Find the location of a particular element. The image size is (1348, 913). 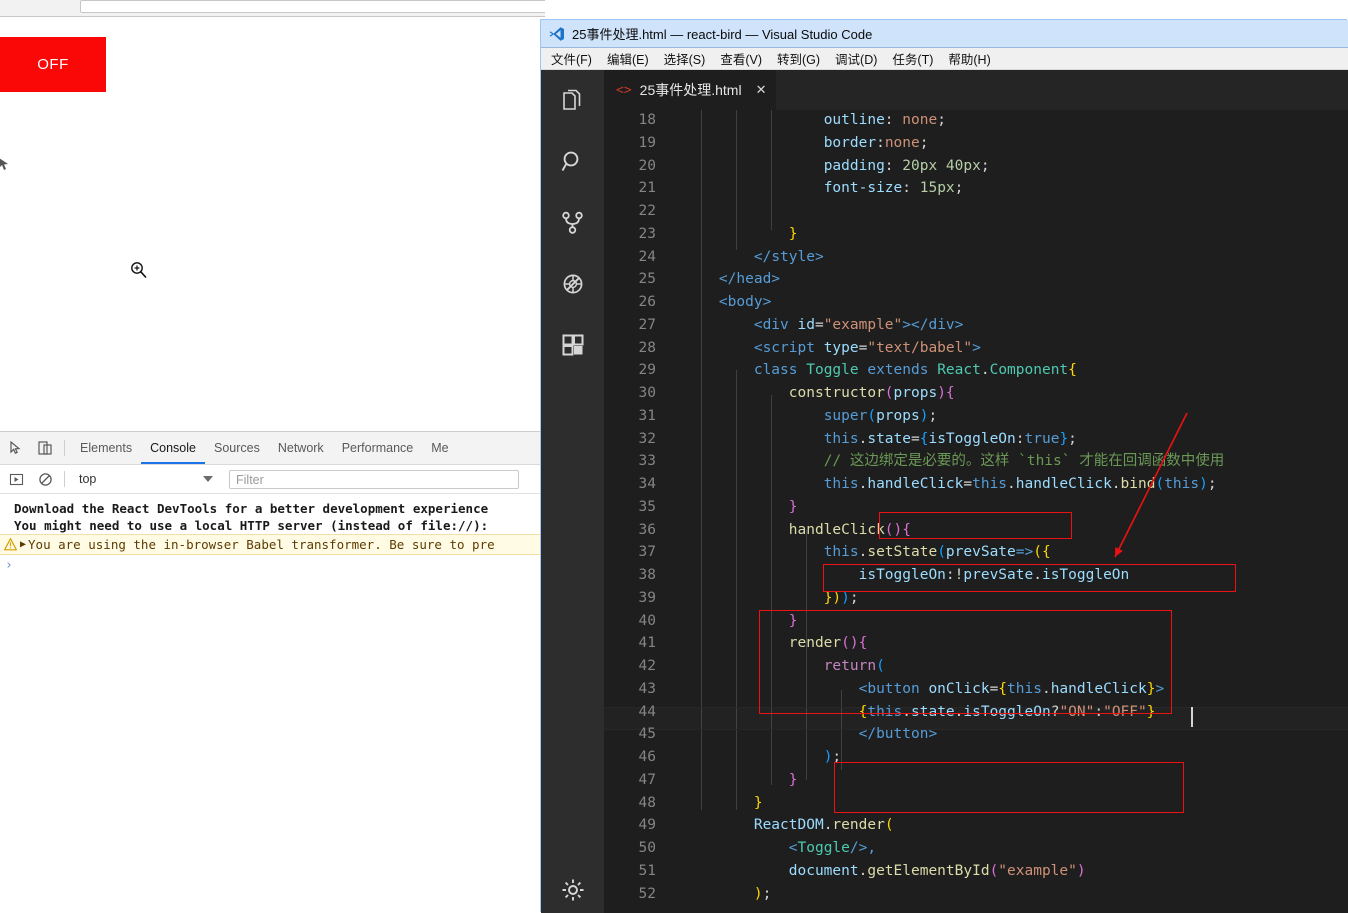

toggle-button: OFF is located at coordinates (53, 64).